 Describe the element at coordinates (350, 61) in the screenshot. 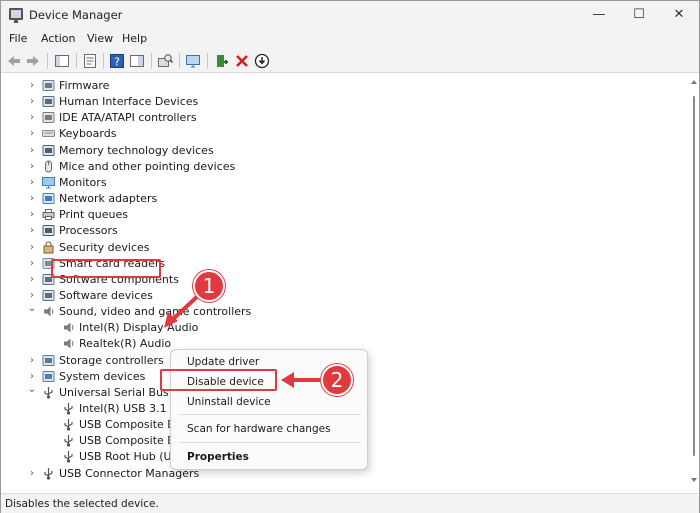

I see `toolbar: ?` at that location.